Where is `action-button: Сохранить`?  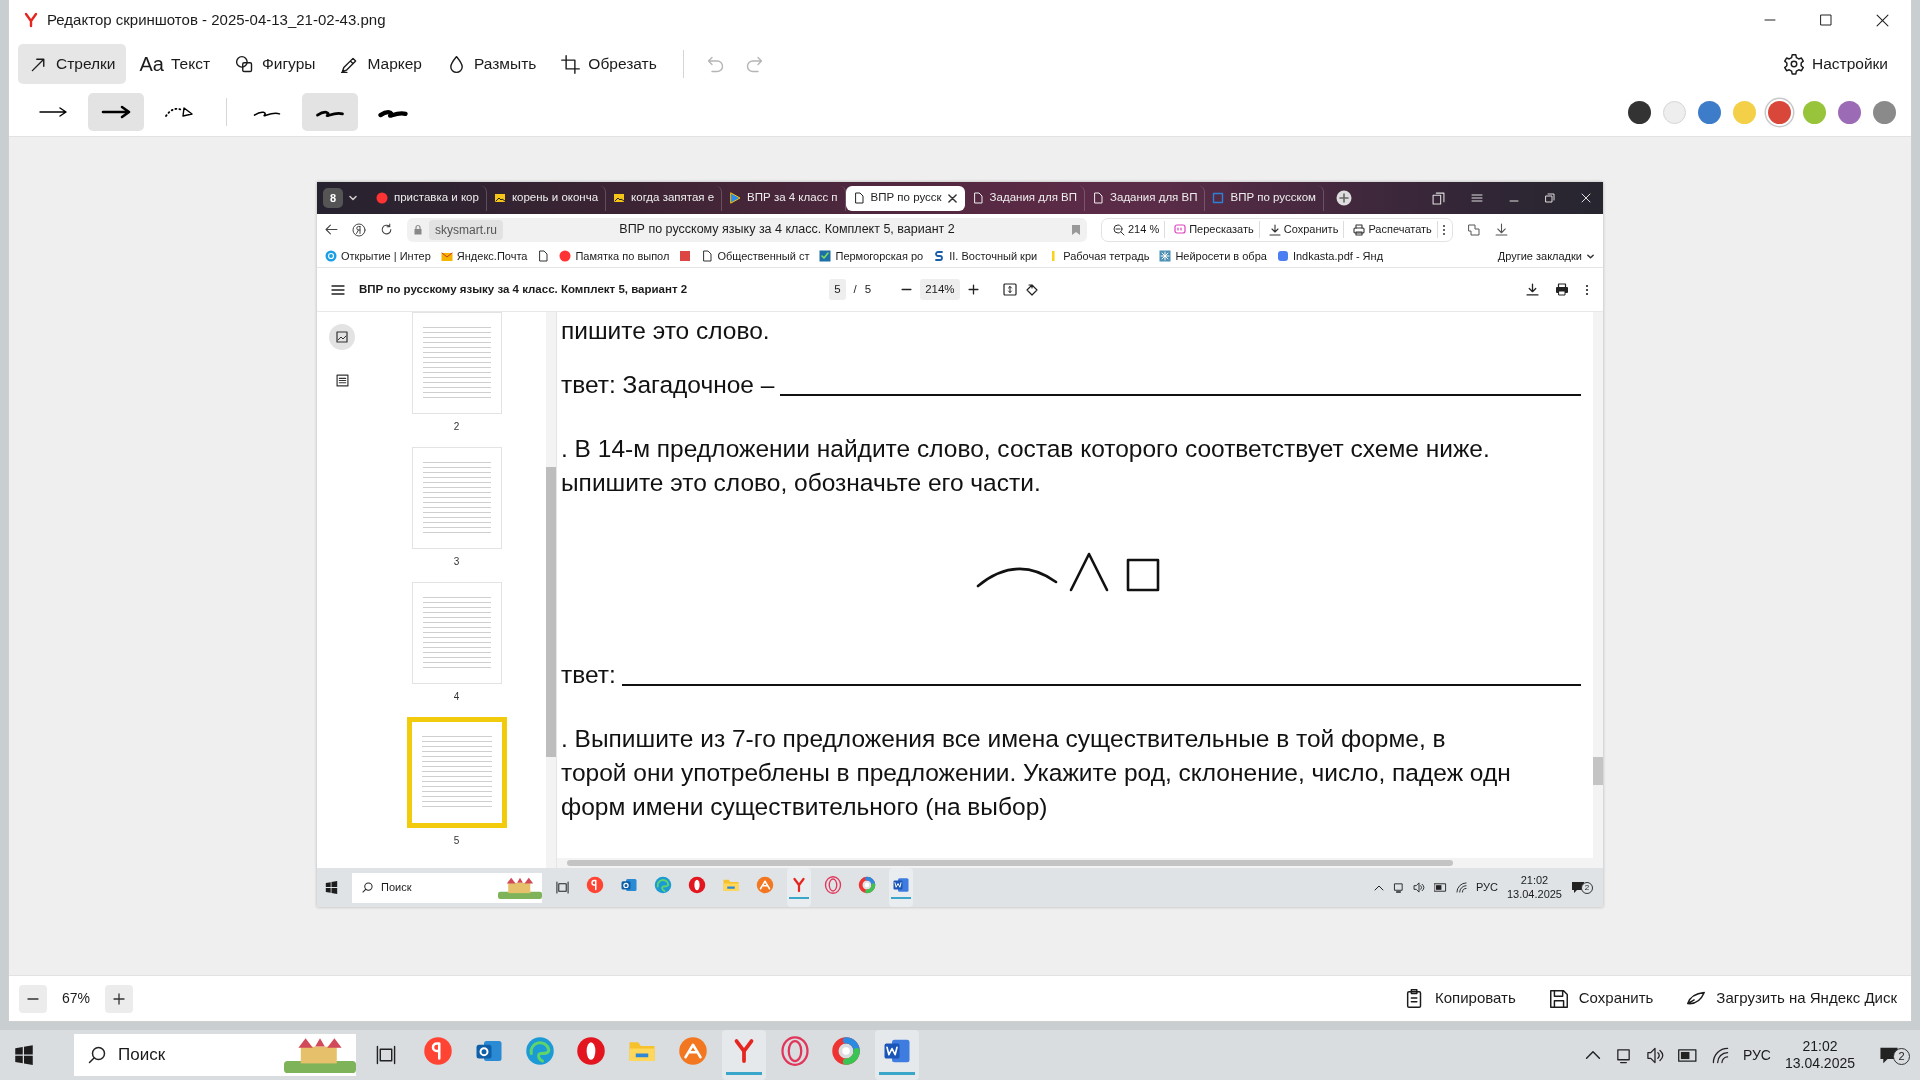
action-button: Сохранить is located at coordinates (1600, 998).